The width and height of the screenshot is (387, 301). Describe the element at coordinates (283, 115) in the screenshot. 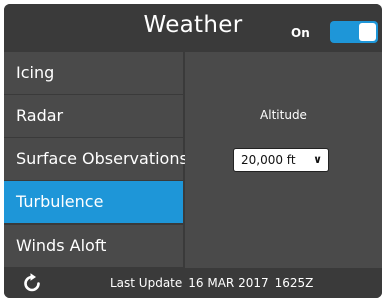

I see `altitude-label: Altitude` at that location.